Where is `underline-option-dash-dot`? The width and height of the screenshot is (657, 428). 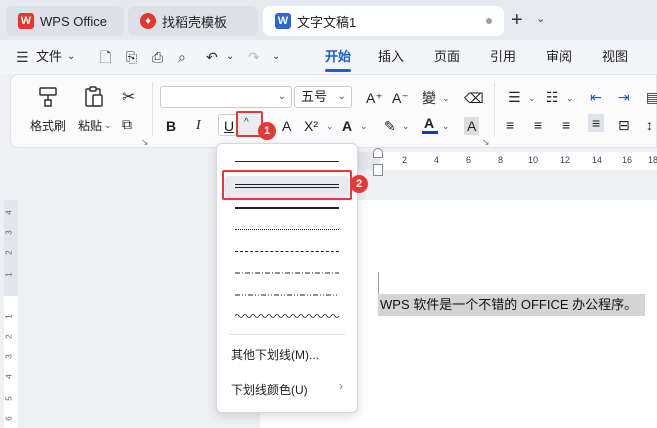
underline-option-dash-dot is located at coordinates (287, 273).